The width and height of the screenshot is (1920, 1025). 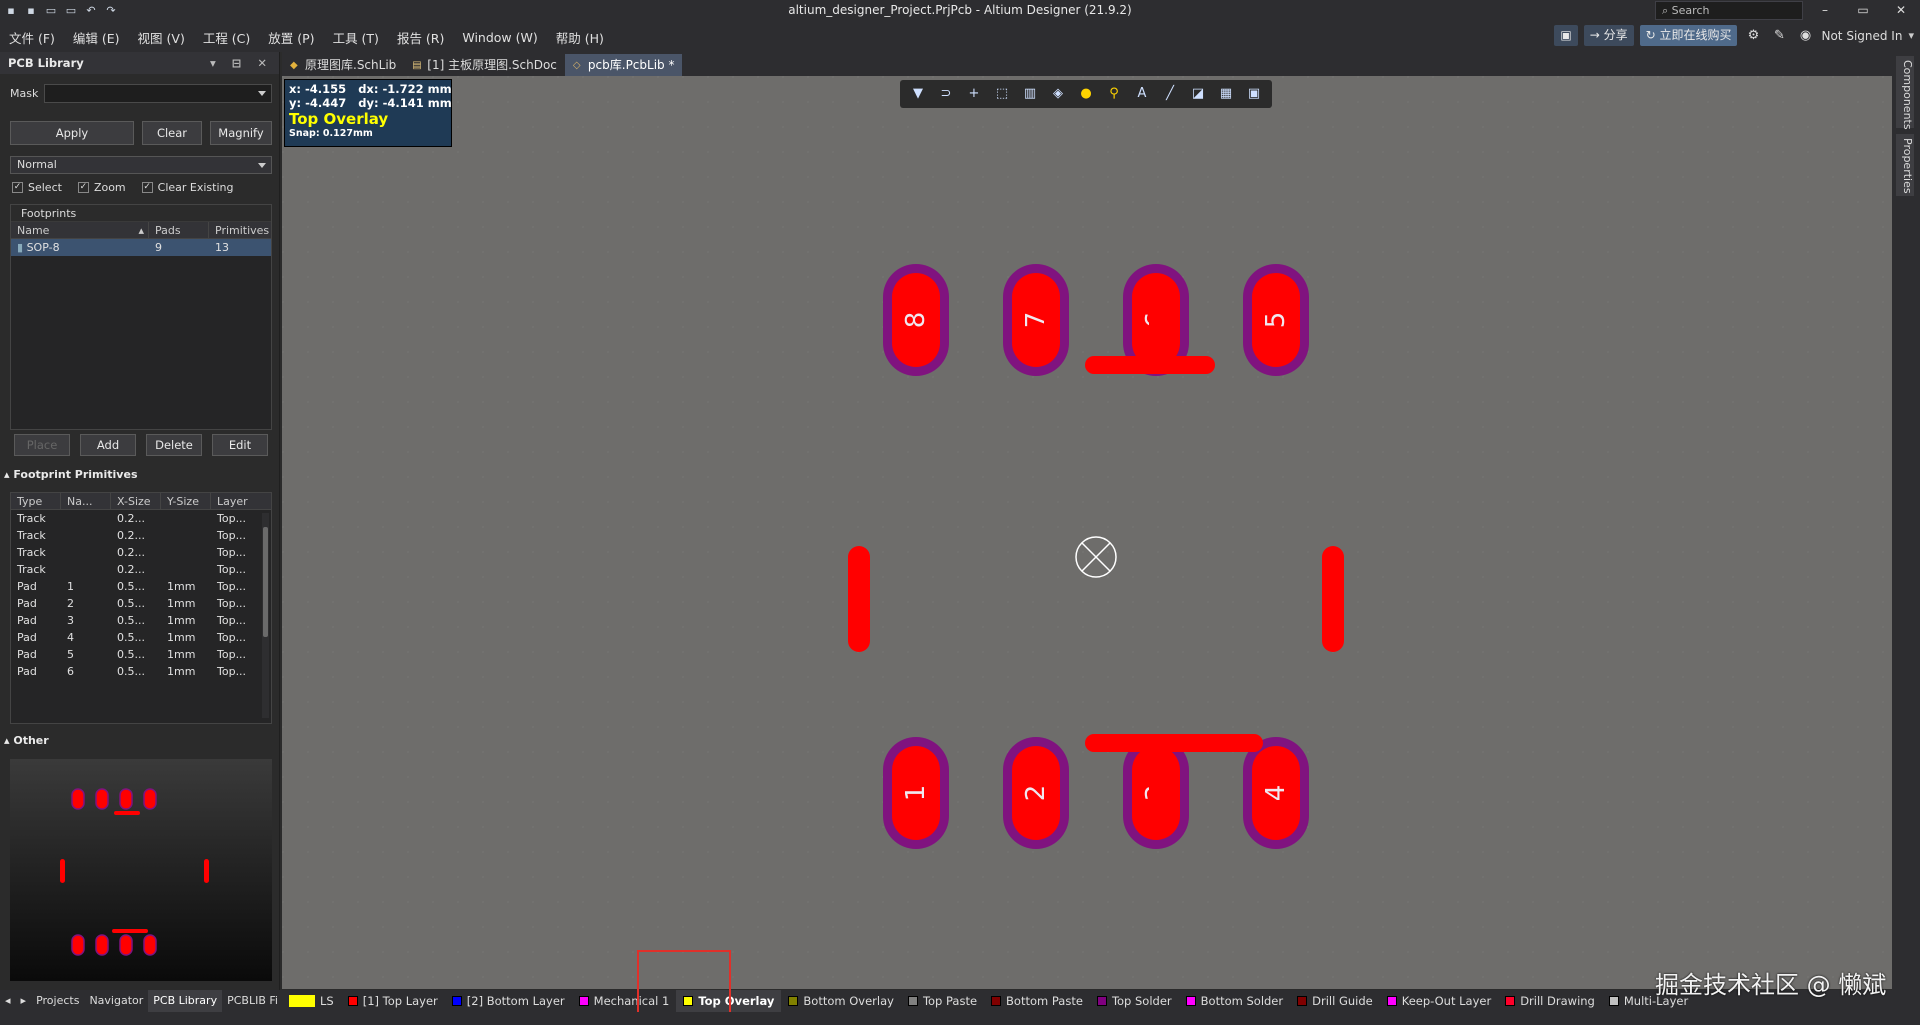 What do you see at coordinates (37, 187) in the screenshot?
I see `select-checkbox: ✓ Select` at bounding box center [37, 187].